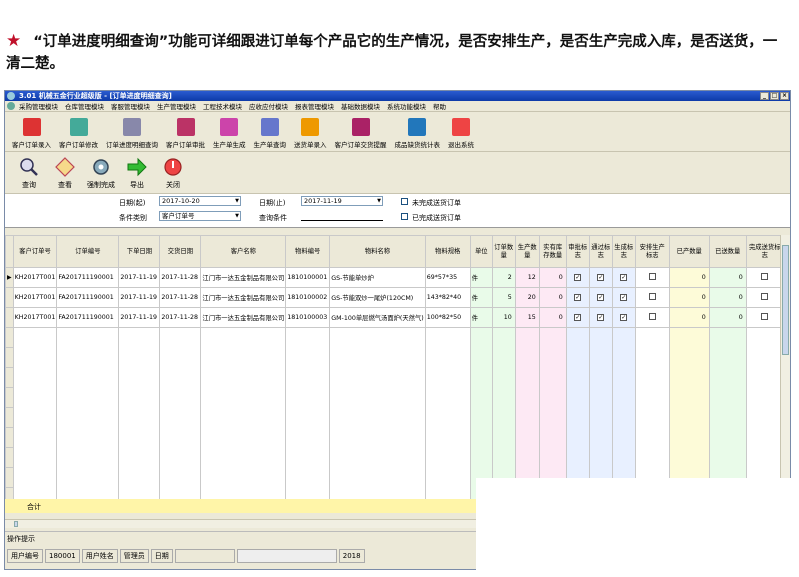  What do you see at coordinates (527, 251) in the screenshot?
I see `column-header: 生产数量` at bounding box center [527, 251].